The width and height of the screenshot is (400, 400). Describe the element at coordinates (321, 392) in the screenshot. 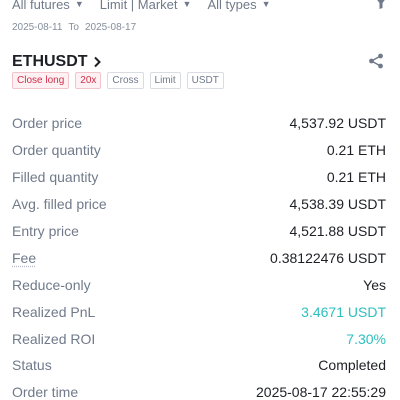

I see `detail-value: 2025-08-17 22:55:29` at that location.